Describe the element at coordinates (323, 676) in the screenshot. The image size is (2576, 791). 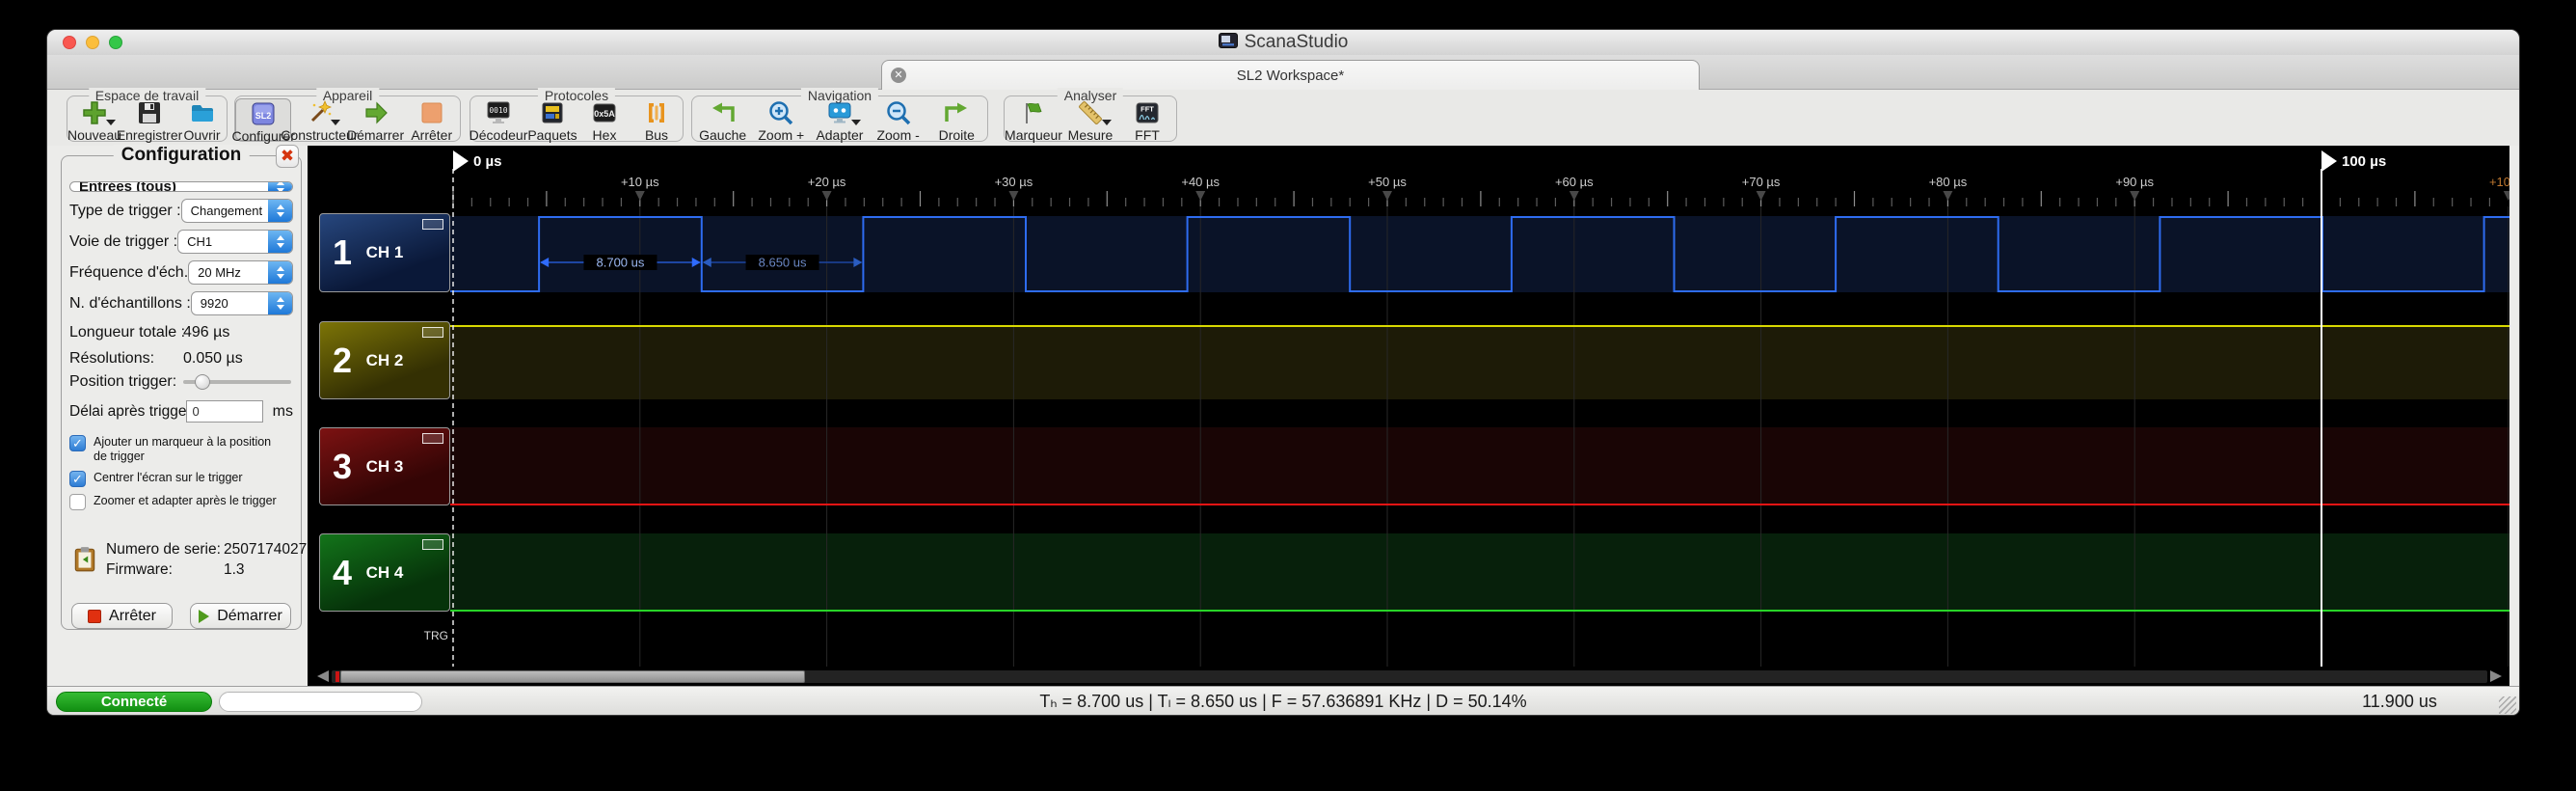
I see `scroll-left-arrow-icon` at that location.